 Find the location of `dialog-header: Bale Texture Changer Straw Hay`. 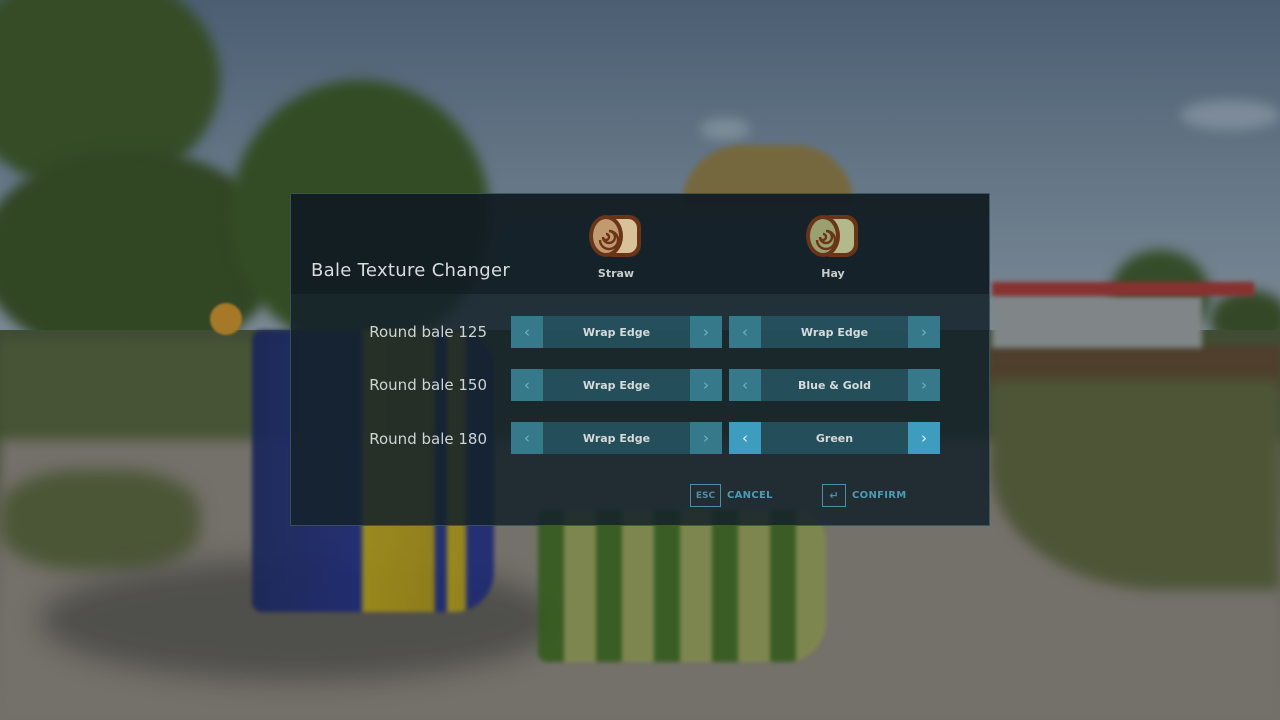

dialog-header: Bale Texture Changer Straw Hay is located at coordinates (640, 244).